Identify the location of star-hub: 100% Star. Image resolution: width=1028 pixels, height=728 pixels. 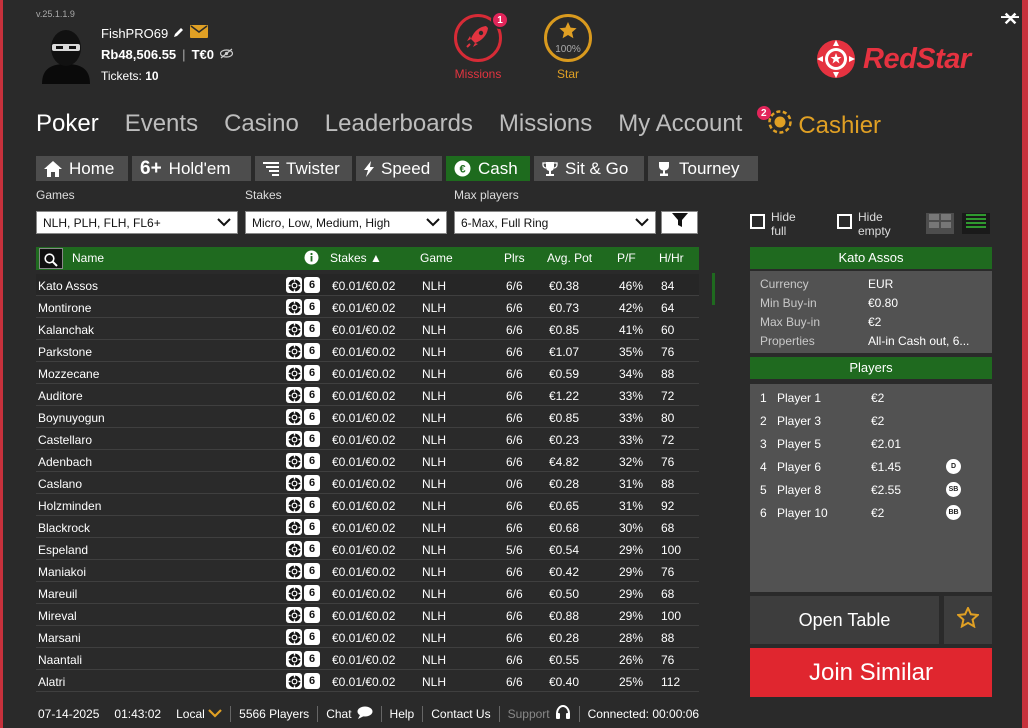
(568, 47).